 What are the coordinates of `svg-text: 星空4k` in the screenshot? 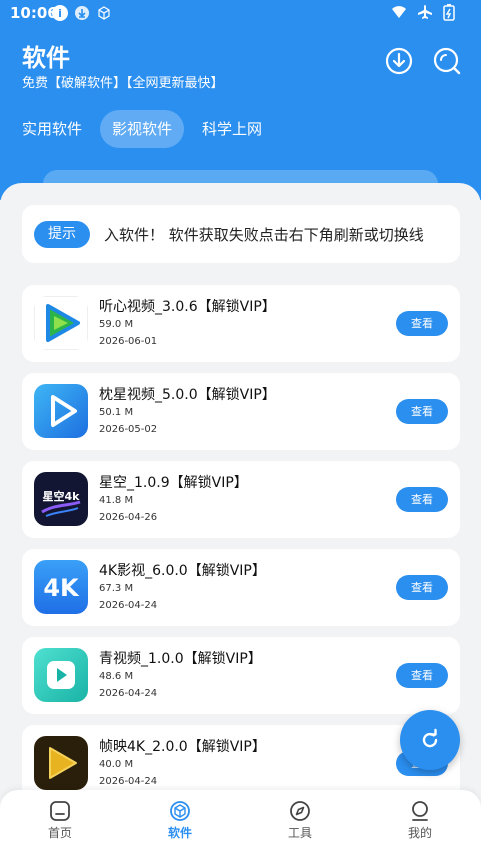 It's located at (62, 496).